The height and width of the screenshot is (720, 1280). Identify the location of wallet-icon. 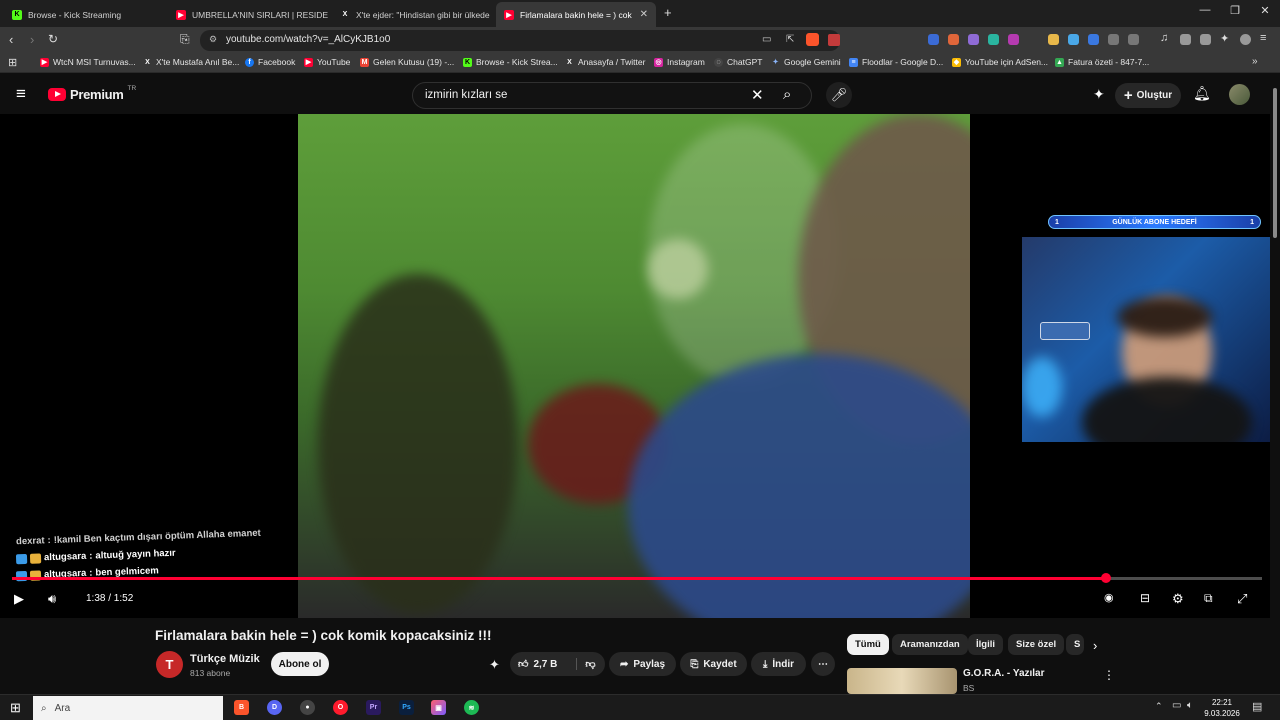
(1205, 39).